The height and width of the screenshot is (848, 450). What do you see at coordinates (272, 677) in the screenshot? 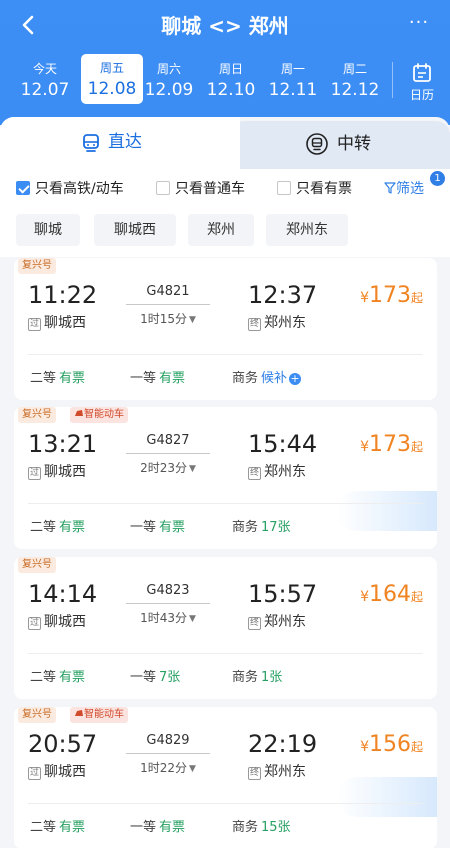
I see `seat-status: 1张` at bounding box center [272, 677].